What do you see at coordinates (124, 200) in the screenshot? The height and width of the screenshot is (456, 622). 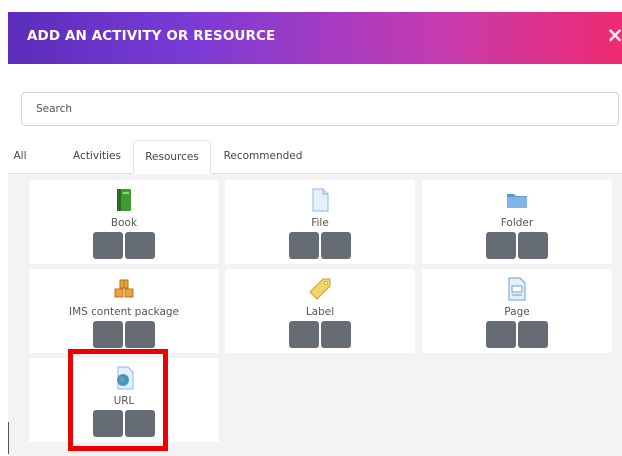 I see `book-icon` at bounding box center [124, 200].